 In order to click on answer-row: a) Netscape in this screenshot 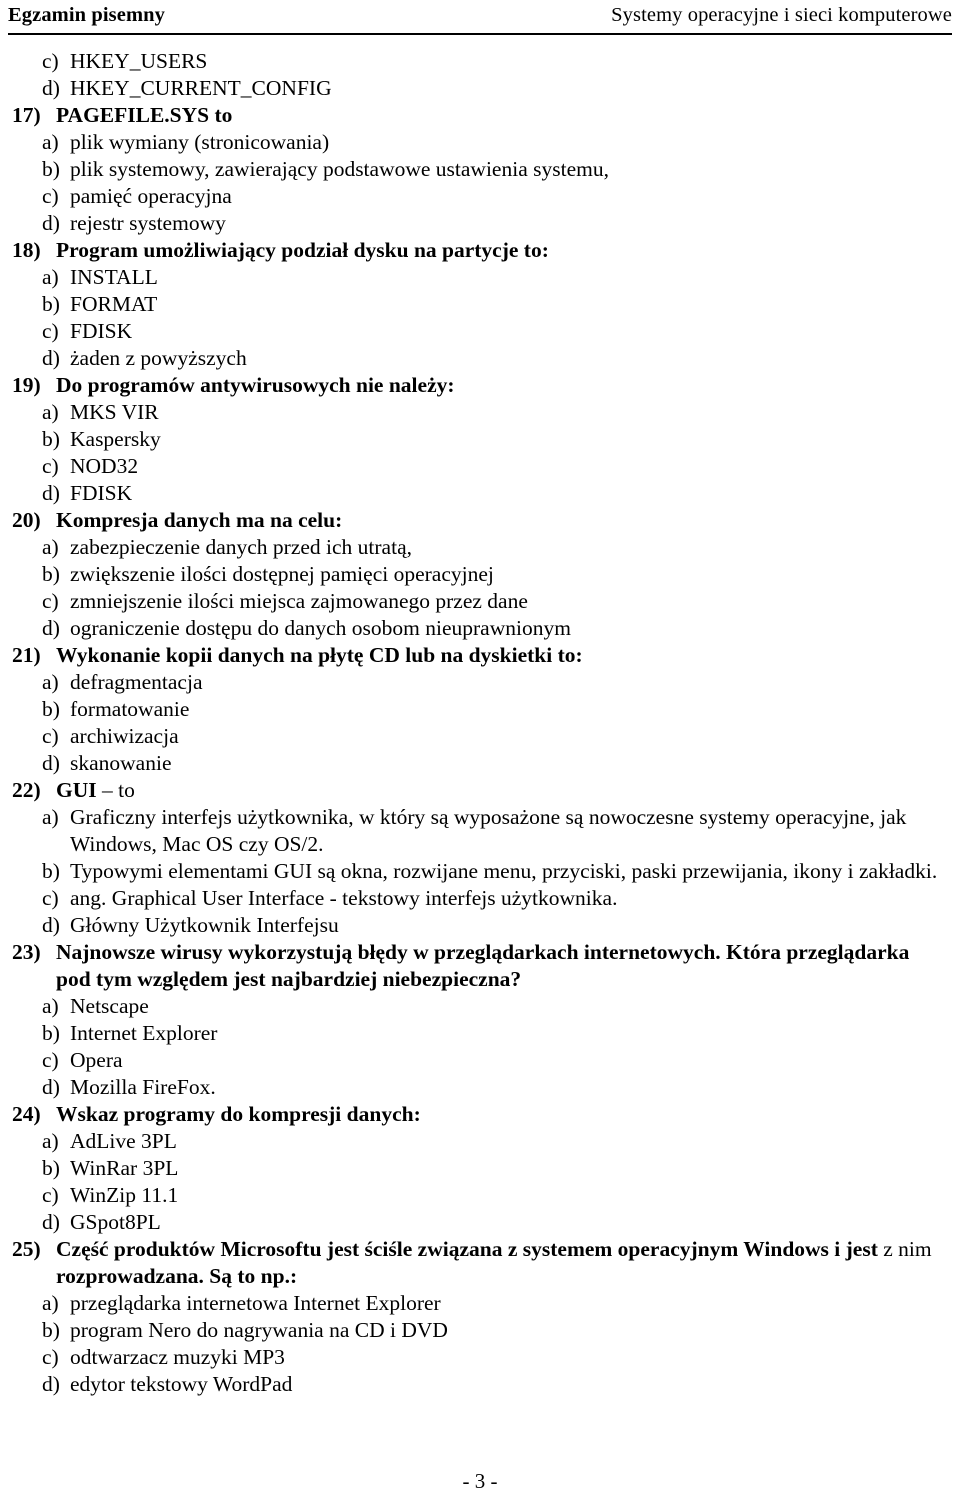, I will do `click(480, 1006)`.